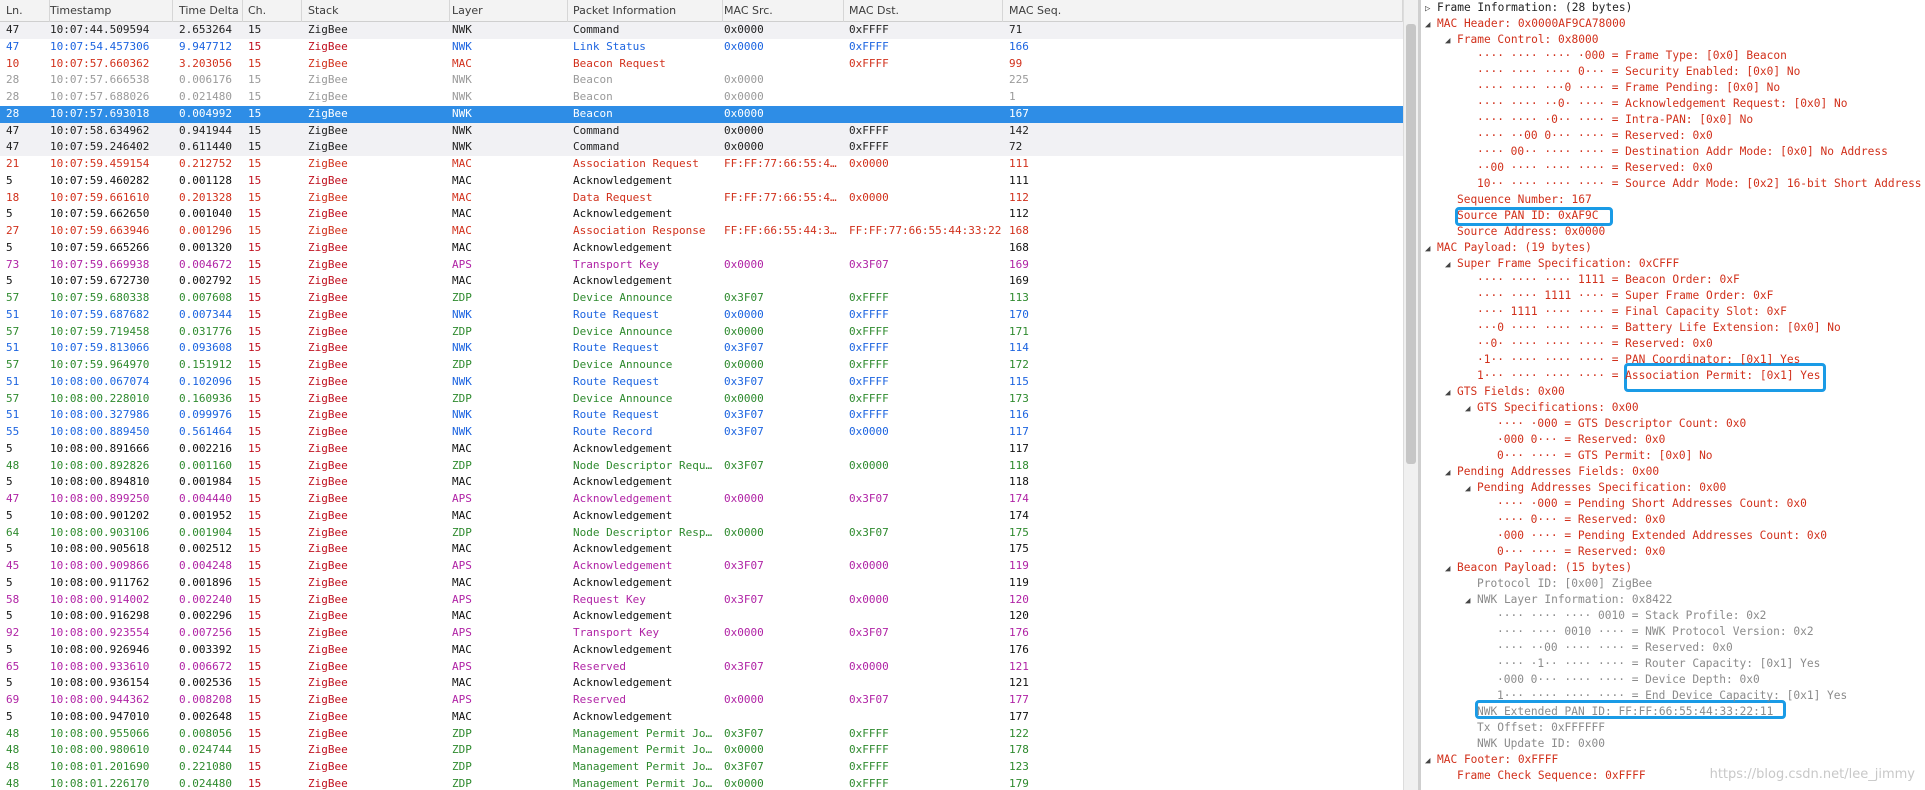 Image resolution: width=1925 pixels, height=790 pixels. I want to click on detail-tree-item: ◢ Super Frame Specification: 0xCFFF, so click(1562, 264).